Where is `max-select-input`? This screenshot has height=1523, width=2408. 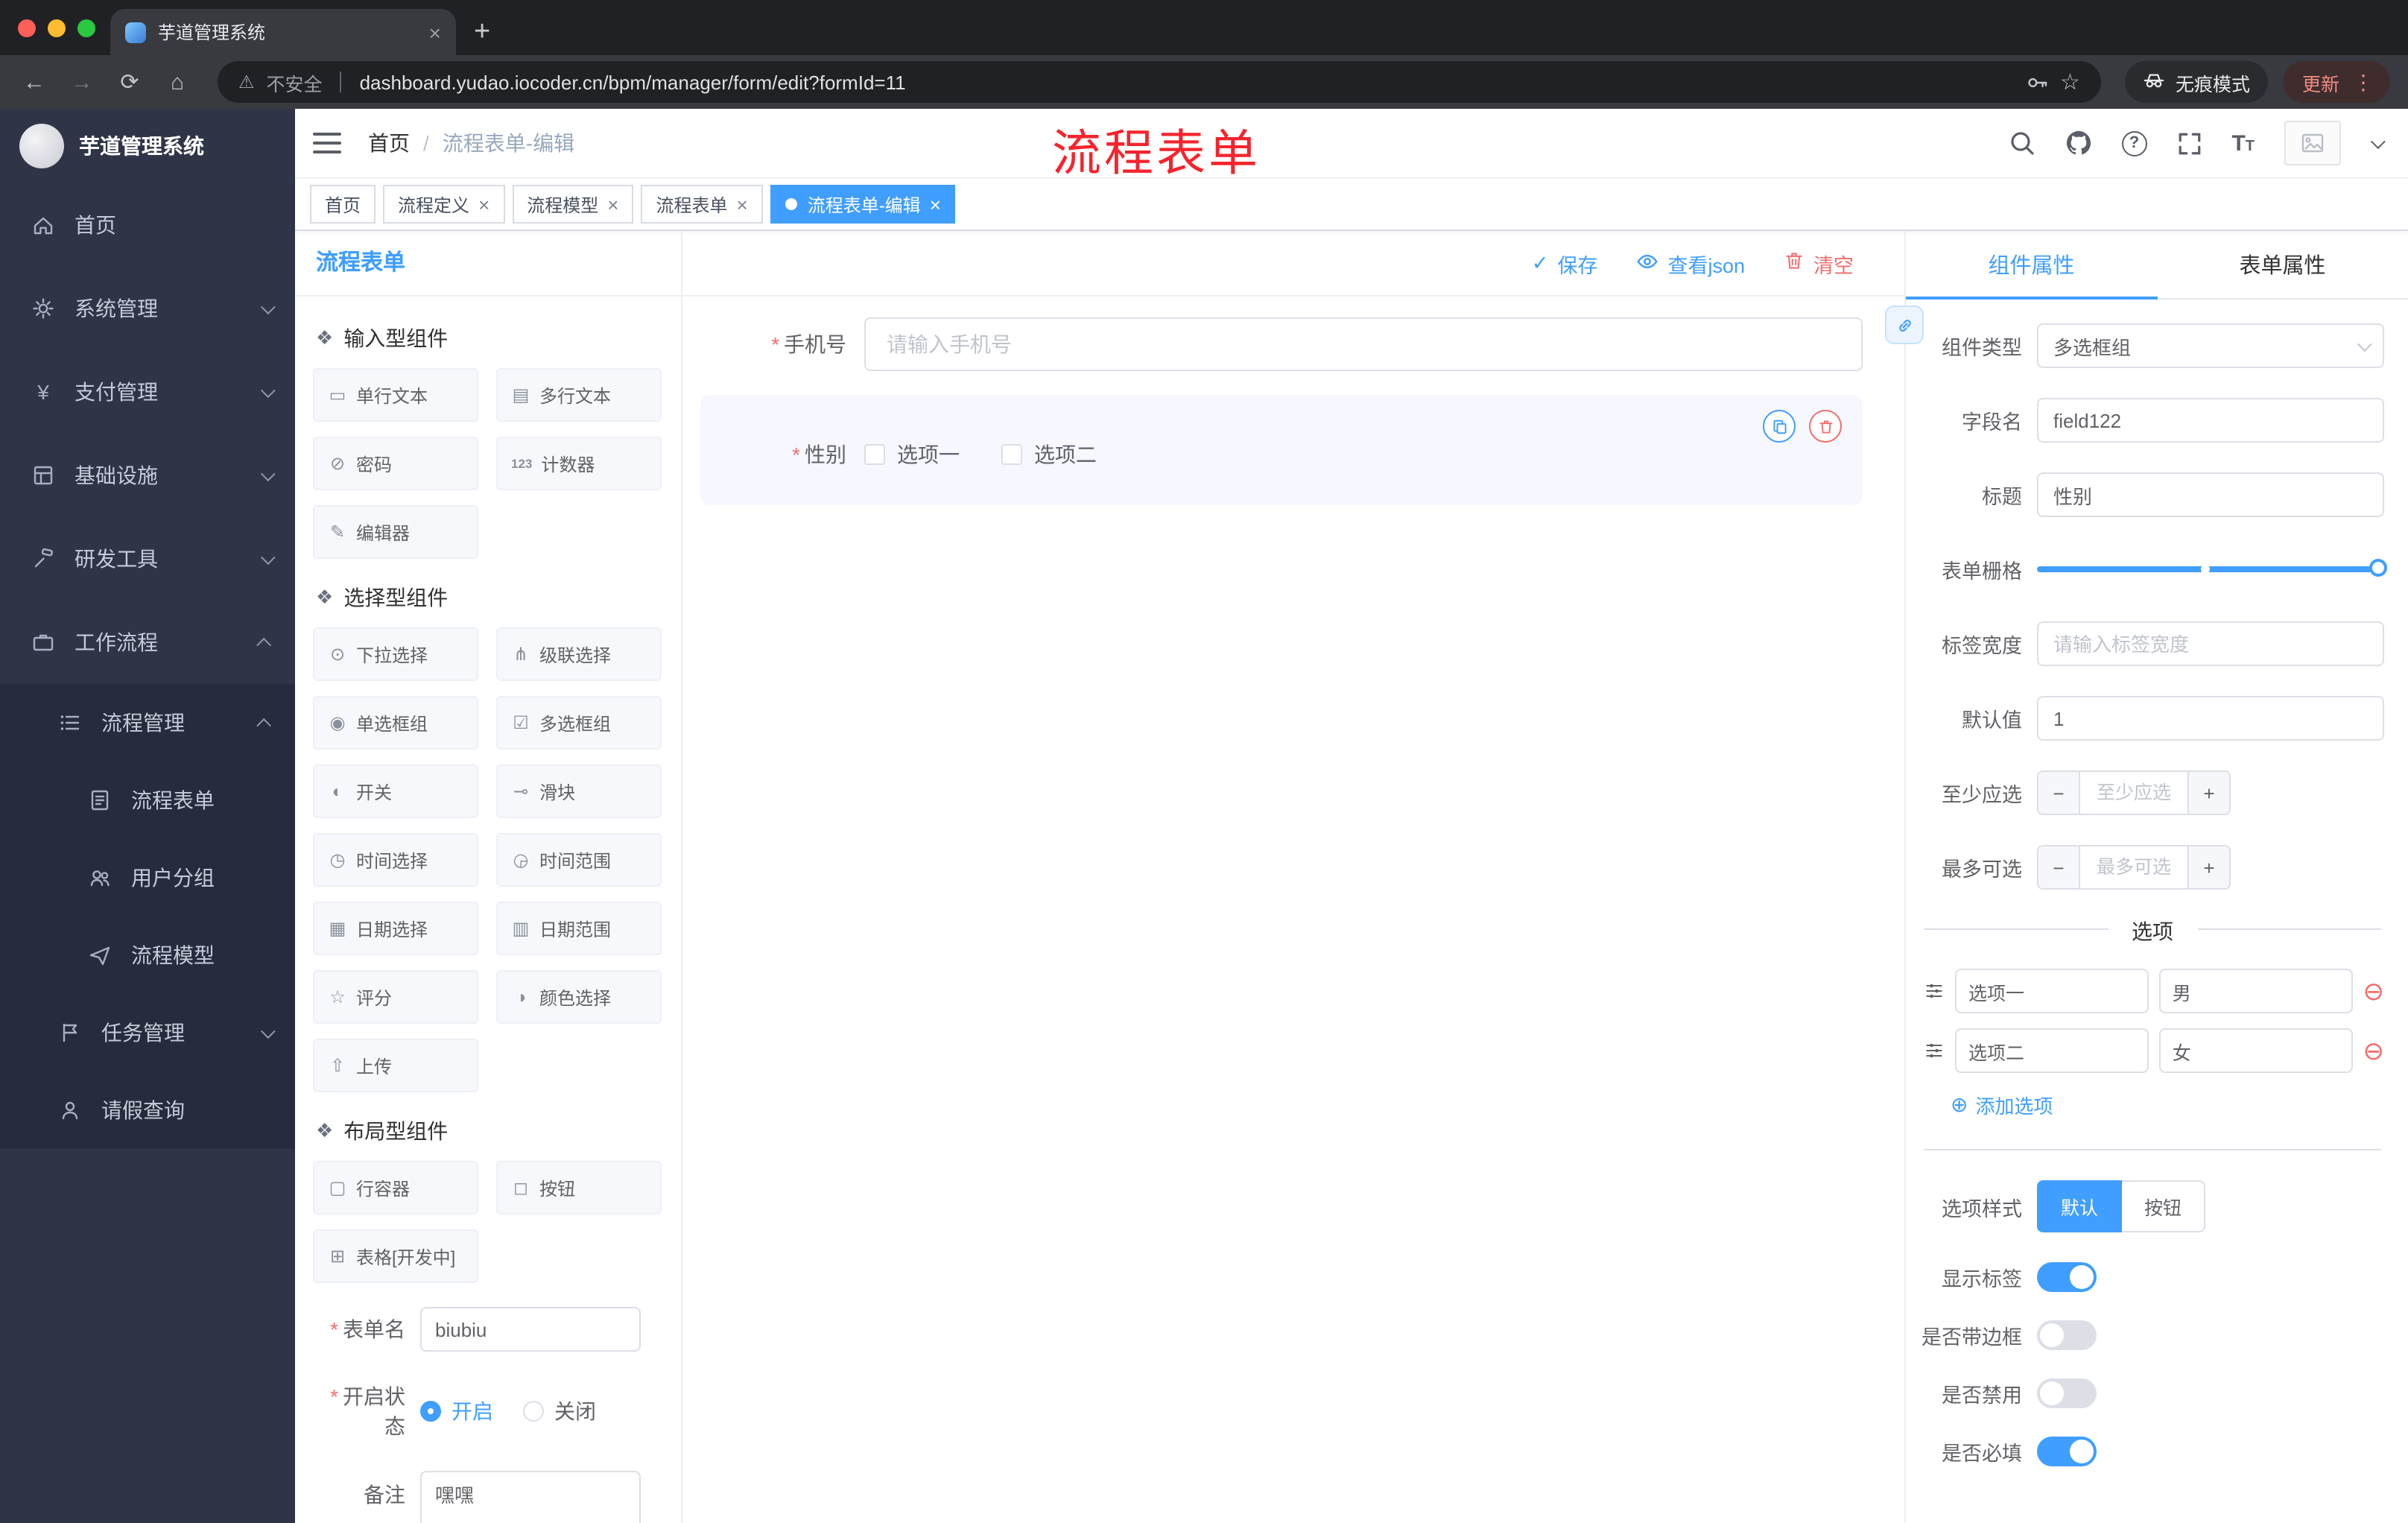 max-select-input is located at coordinates (2133, 867).